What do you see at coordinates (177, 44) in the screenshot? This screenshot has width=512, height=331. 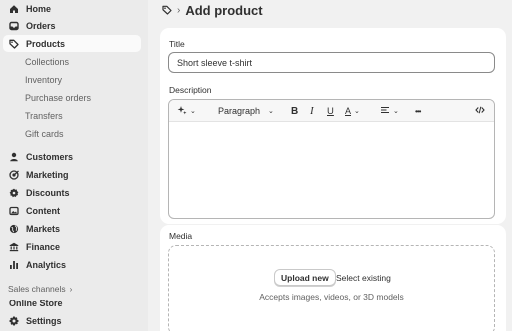 I see `title-label: Title` at bounding box center [177, 44].